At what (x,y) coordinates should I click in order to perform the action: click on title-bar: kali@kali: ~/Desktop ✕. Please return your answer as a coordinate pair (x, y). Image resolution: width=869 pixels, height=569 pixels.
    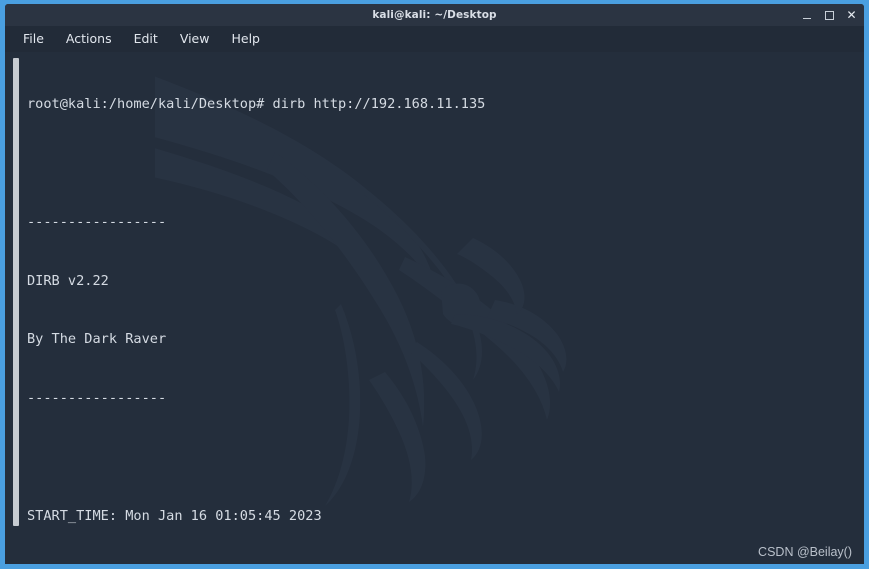
    Looking at the image, I should click on (434, 15).